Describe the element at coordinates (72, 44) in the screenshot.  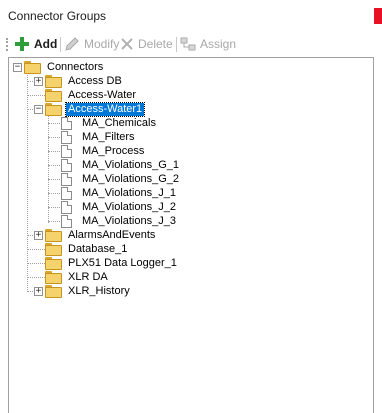
I see `pencil-icon` at that location.